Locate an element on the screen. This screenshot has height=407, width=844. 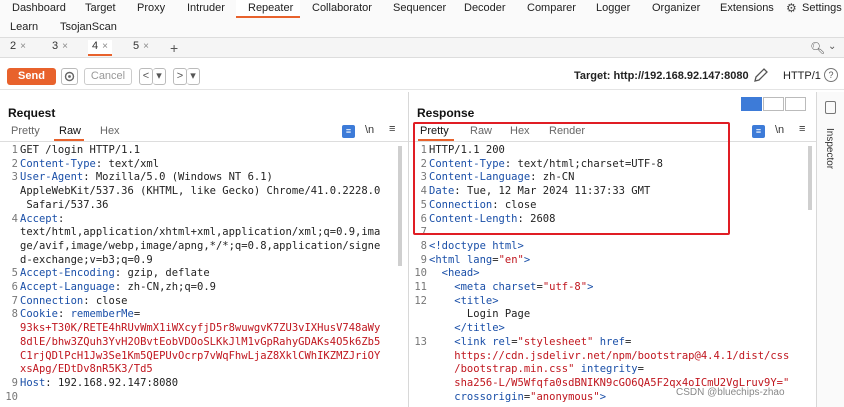
side-by-side-layout-icon is located at coordinates (751, 104).